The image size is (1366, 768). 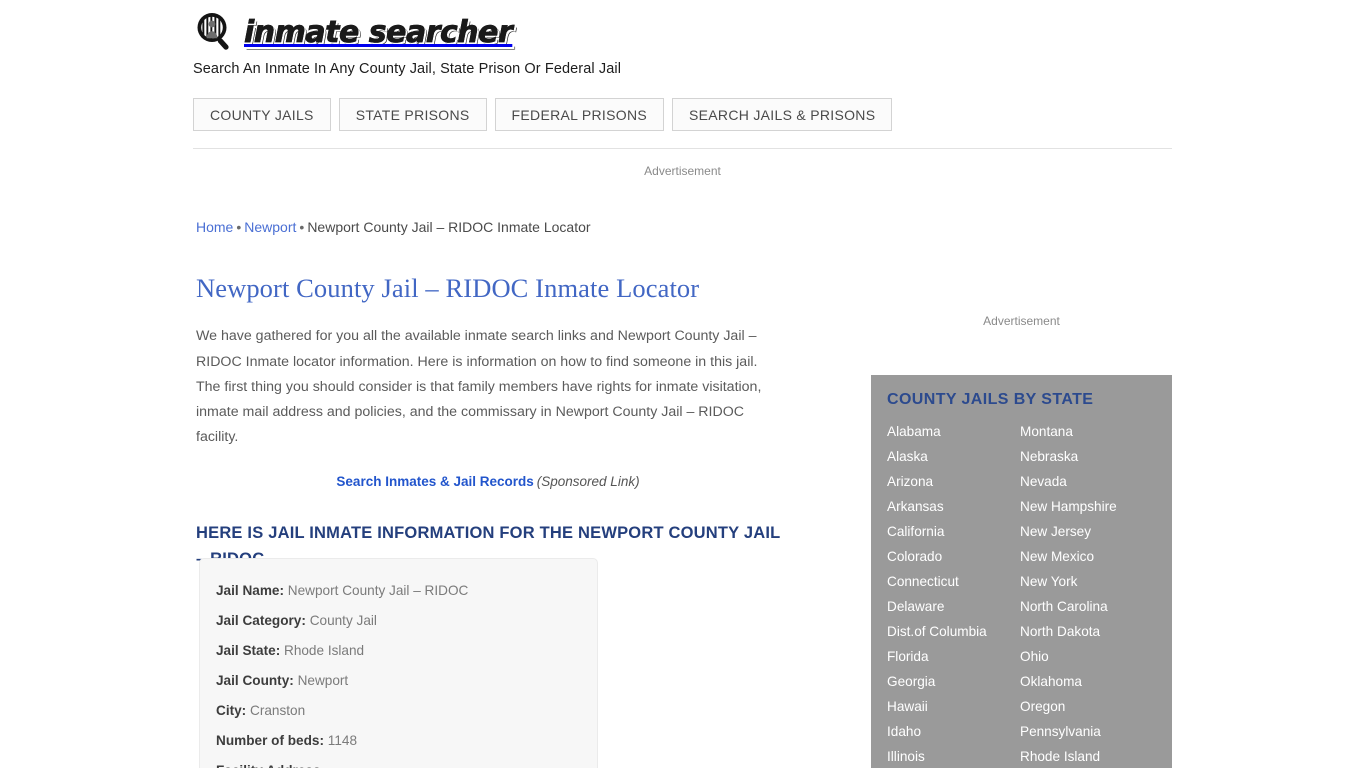 I want to click on state-link-connecticut: Connecticut, so click(x=953, y=581).